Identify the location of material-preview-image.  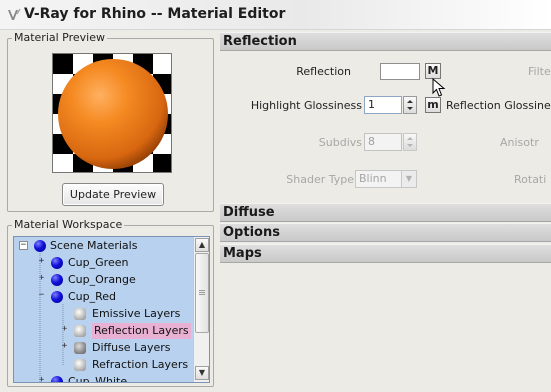
(112, 113).